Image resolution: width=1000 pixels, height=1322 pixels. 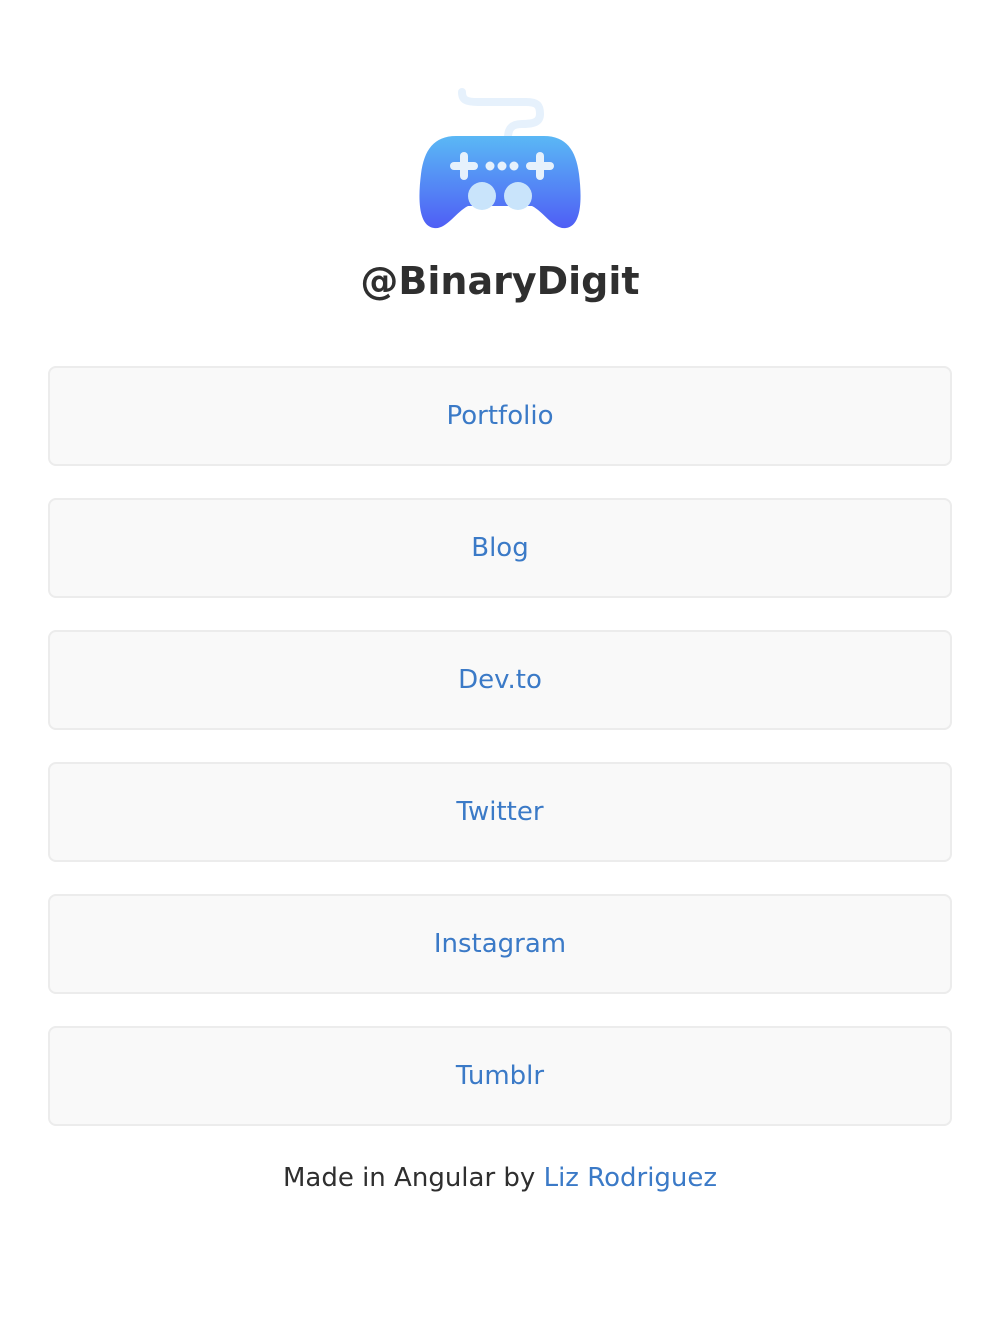 I want to click on profile-handle: @BinaryDigit, so click(x=500, y=281).